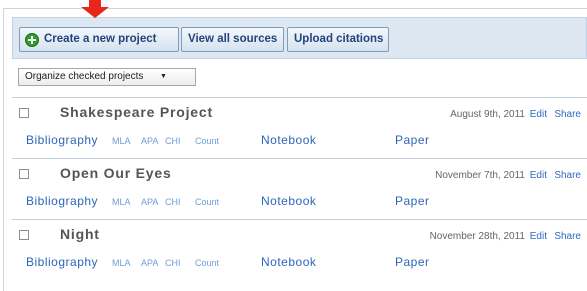 The image size is (587, 291). Describe the element at coordinates (136, 112) in the screenshot. I see `project-title: Shakespeare Project` at that location.